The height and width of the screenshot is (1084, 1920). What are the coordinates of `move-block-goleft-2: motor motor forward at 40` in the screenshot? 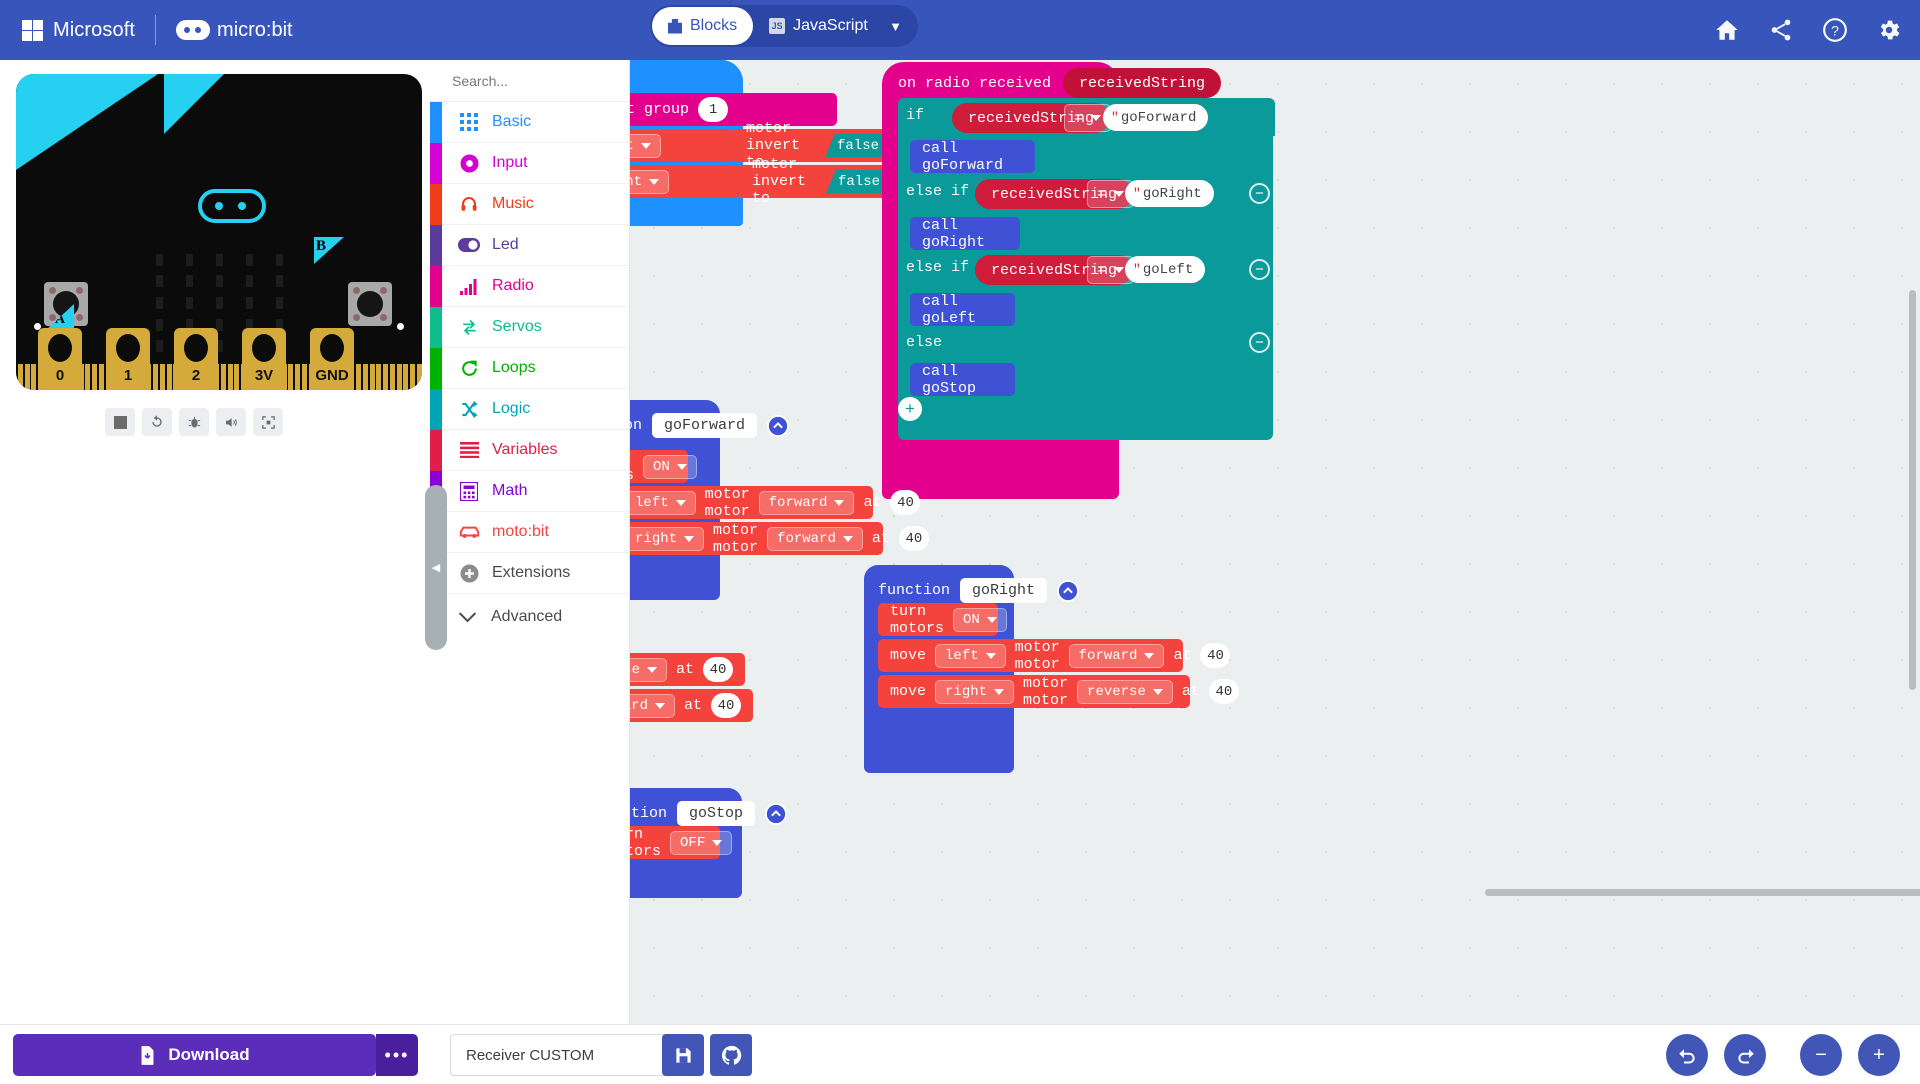 It's located at (691, 705).